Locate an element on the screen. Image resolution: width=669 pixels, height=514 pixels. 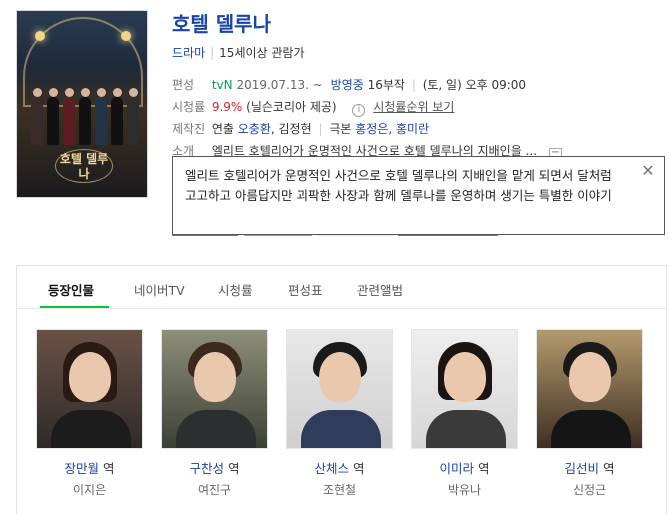
schedule-label: 편성 is located at coordinates (183, 85).